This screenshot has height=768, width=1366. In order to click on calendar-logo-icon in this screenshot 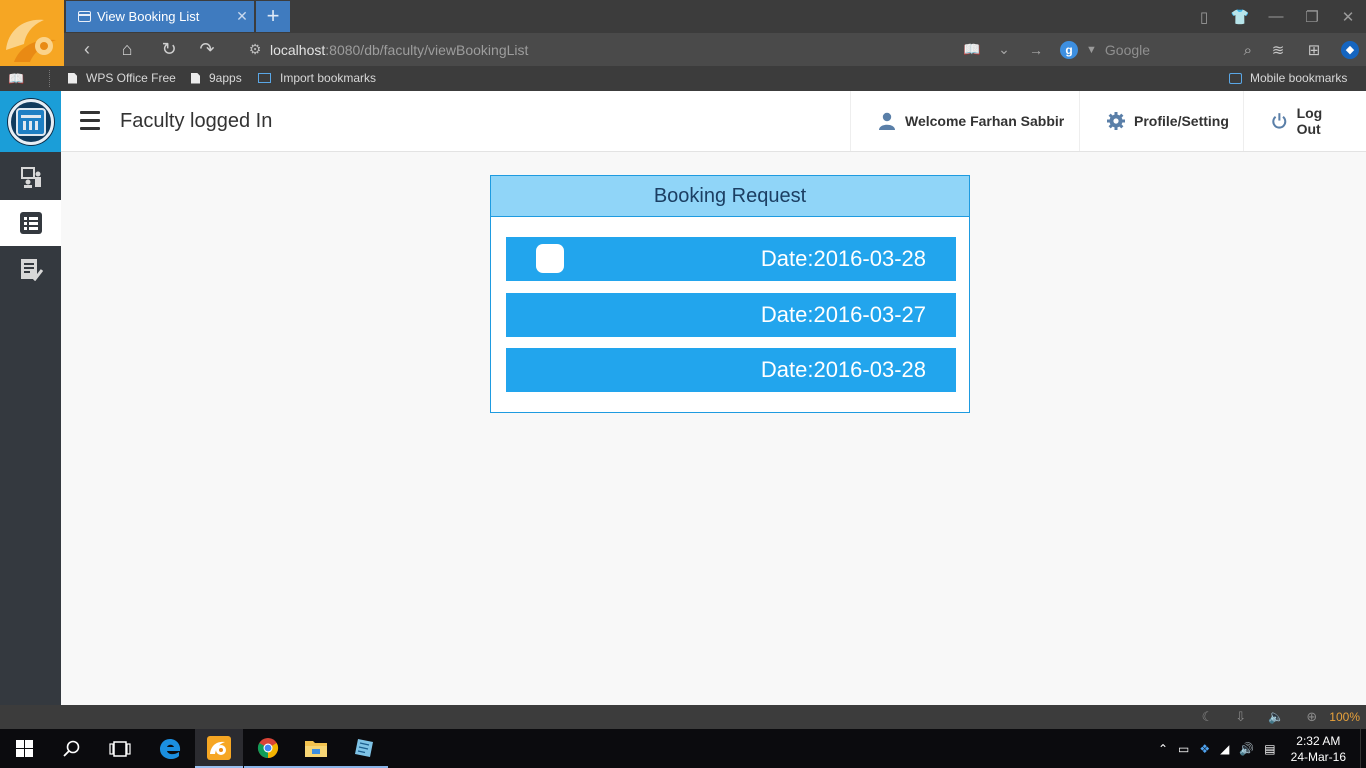, I will do `click(30, 121)`.